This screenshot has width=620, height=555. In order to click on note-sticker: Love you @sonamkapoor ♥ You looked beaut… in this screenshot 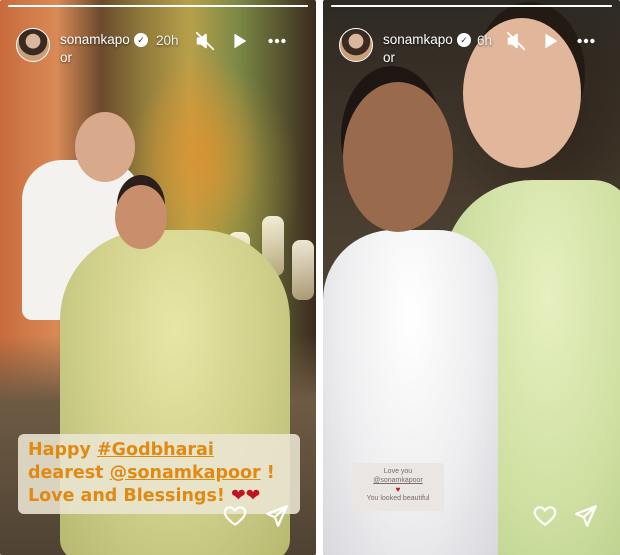, I will do `click(398, 487)`.